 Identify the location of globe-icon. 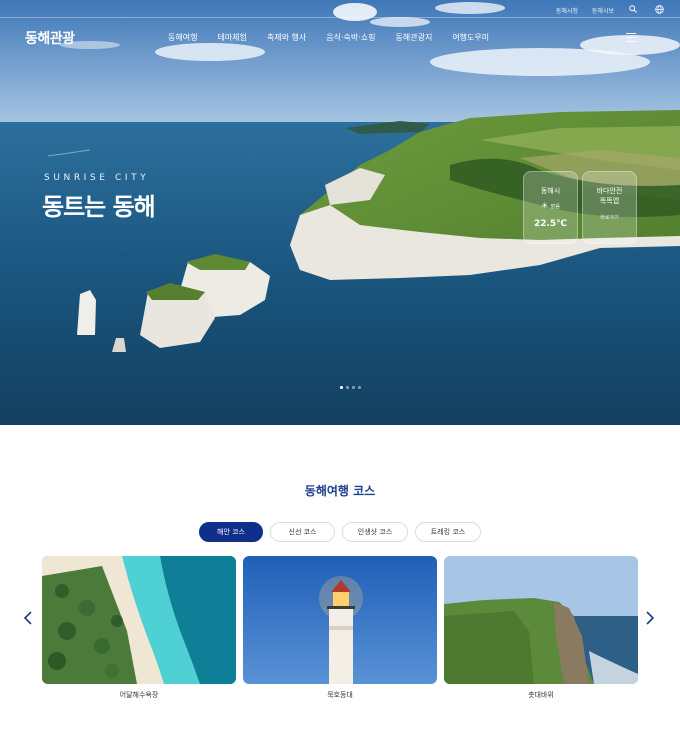
(659, 10).